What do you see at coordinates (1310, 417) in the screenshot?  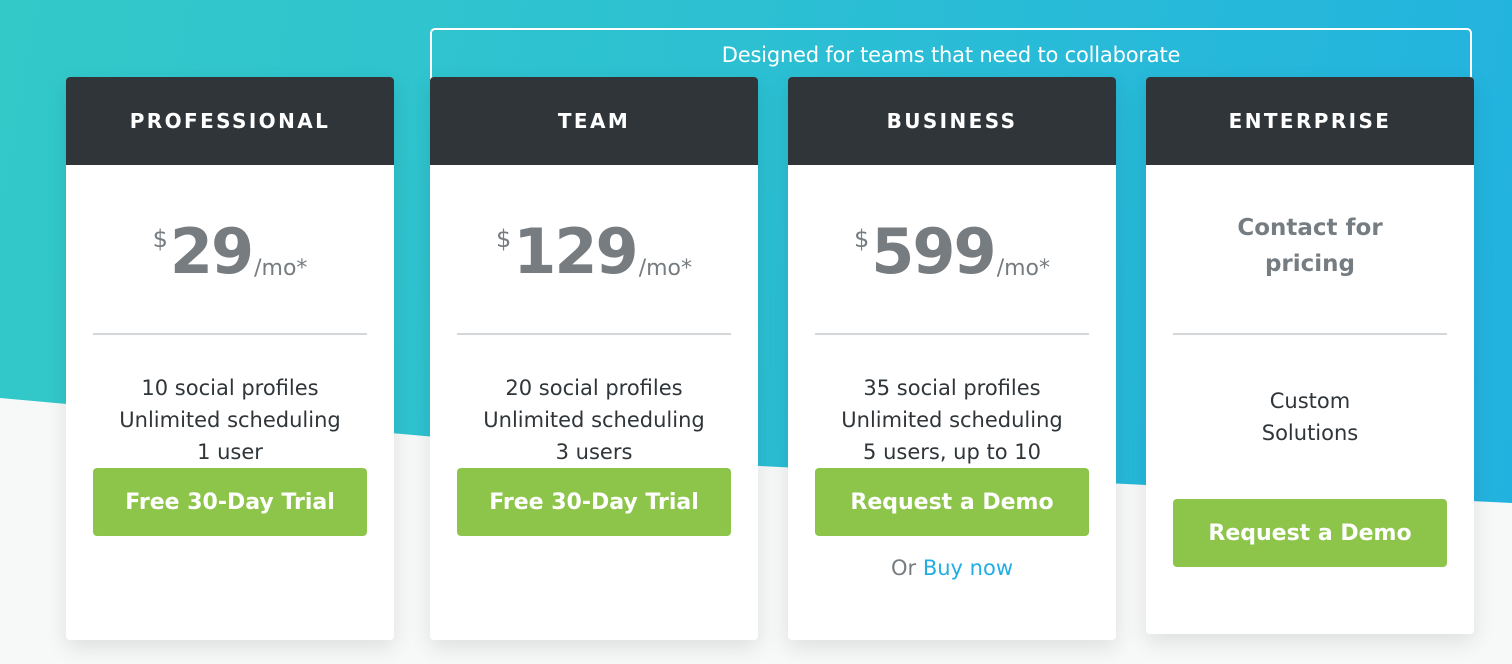 I see `plan-features: Custom Solutions` at bounding box center [1310, 417].